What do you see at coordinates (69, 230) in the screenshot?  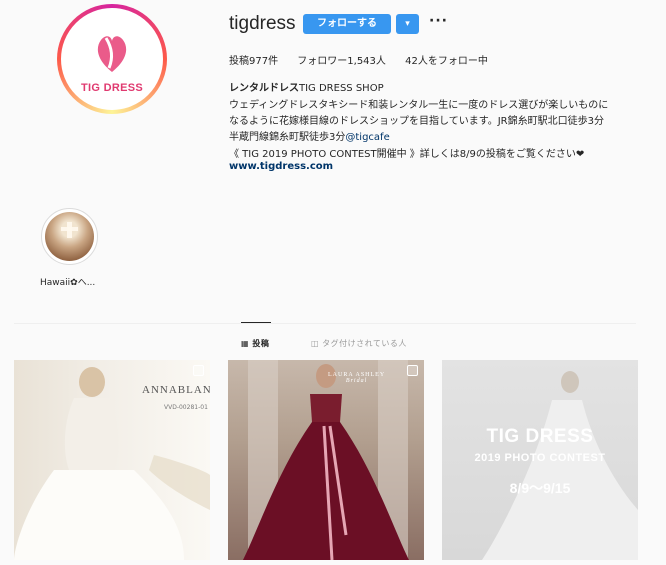 I see `chapel-icon` at bounding box center [69, 230].